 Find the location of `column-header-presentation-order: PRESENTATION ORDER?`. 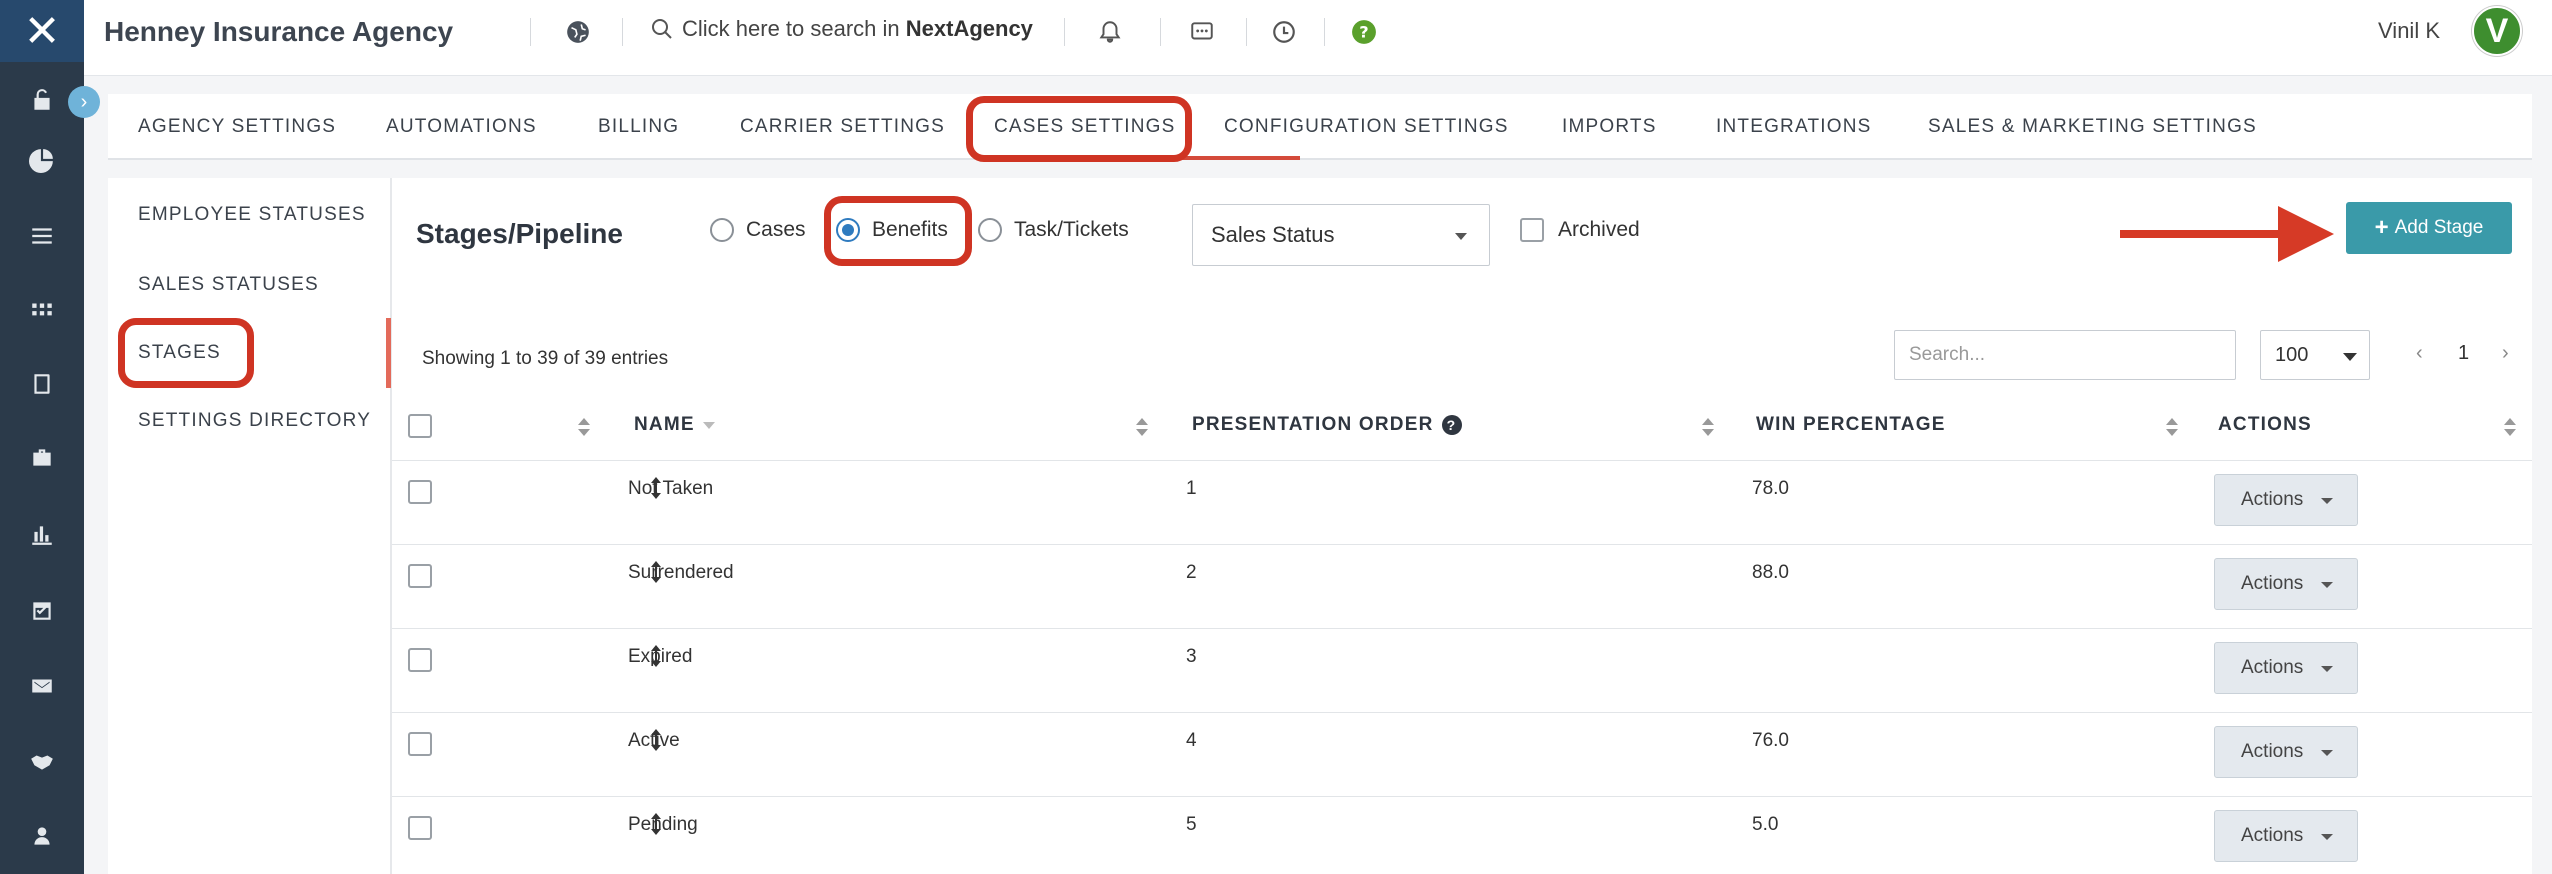

column-header-presentation-order: PRESENTATION ORDER? is located at coordinates (1327, 425).